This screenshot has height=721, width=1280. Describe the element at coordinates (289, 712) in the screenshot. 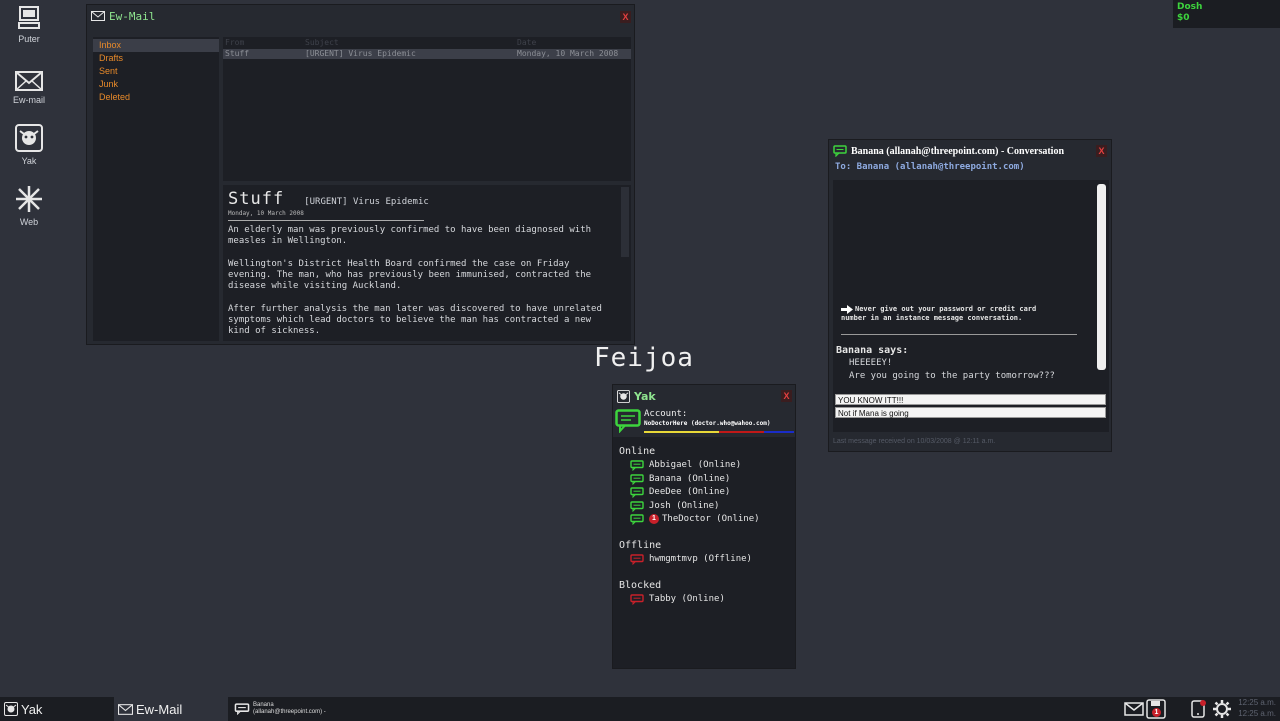

I see `taskbar-item-sublabel: (allanah@threepoint.com) -` at that location.